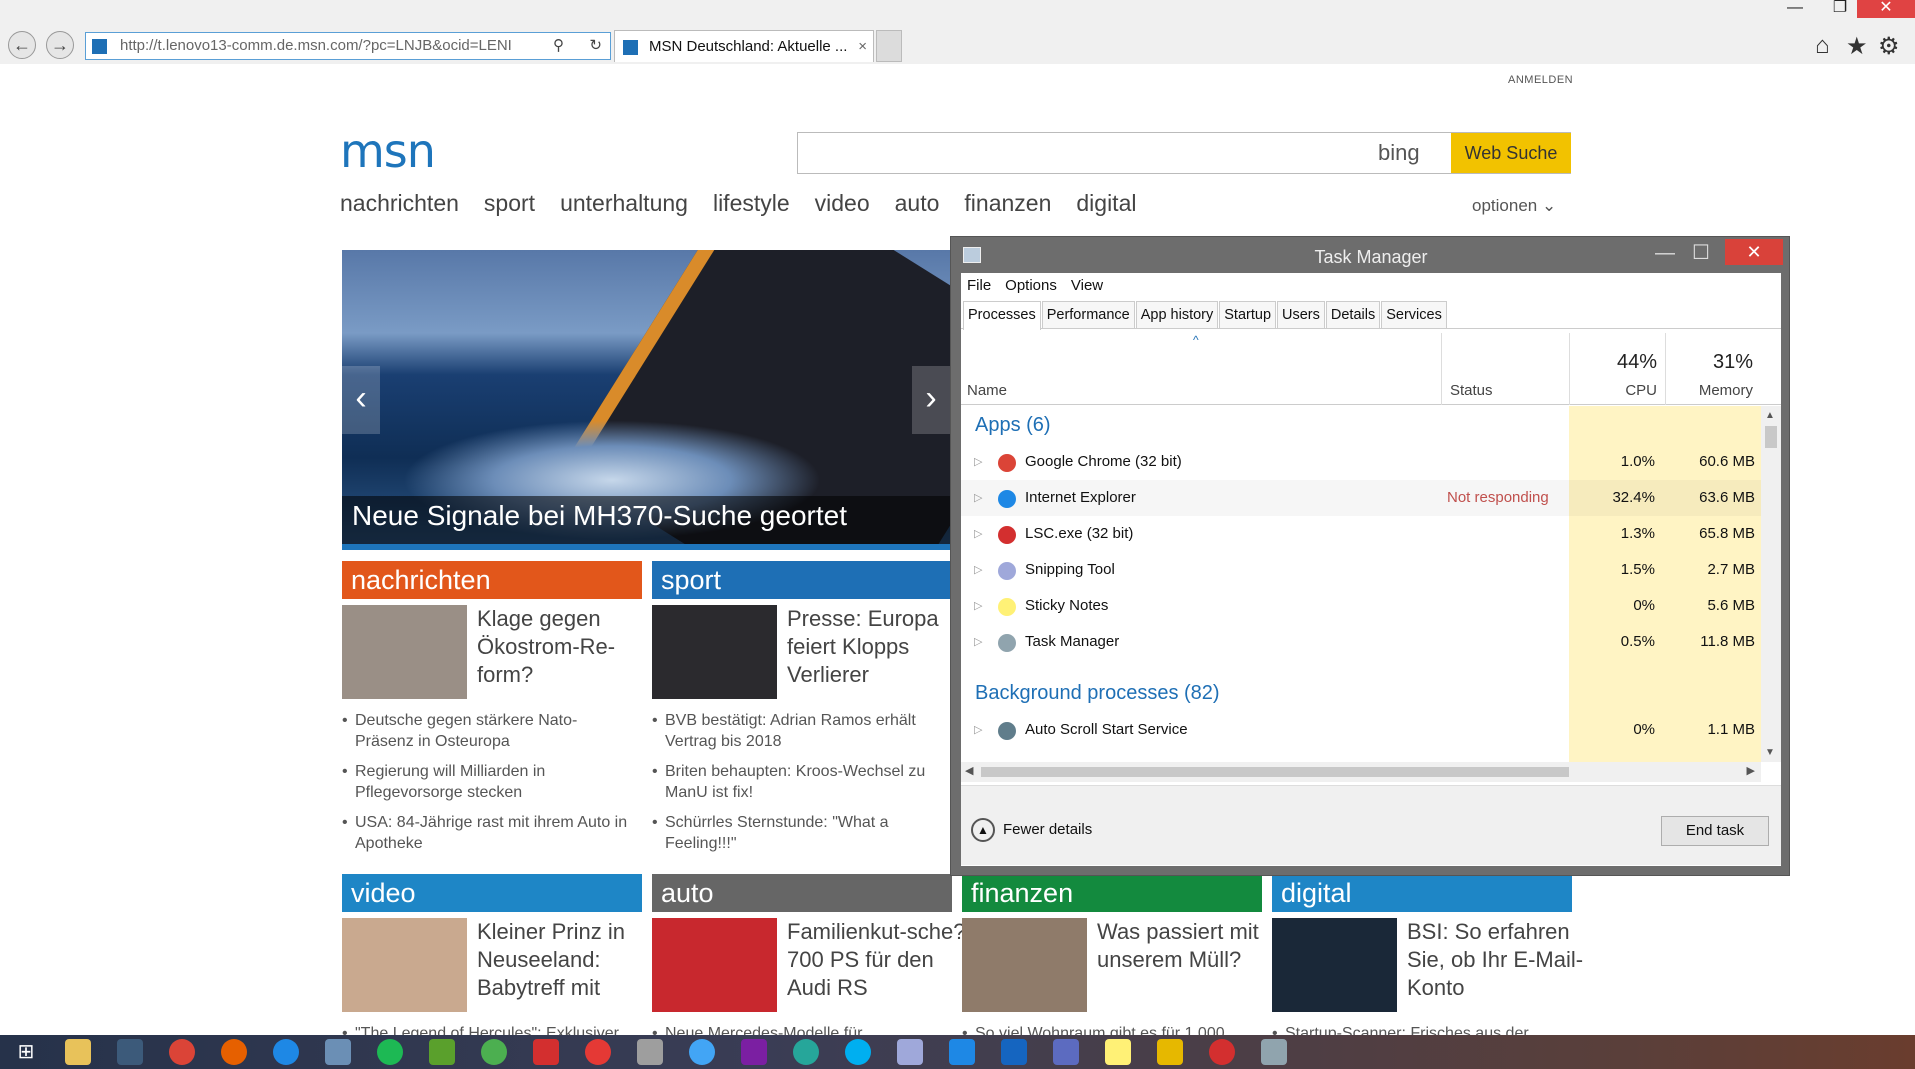  Describe the element at coordinates (751, 203) in the screenshot. I see `nav-item-lifestyle: lifestyle` at that location.